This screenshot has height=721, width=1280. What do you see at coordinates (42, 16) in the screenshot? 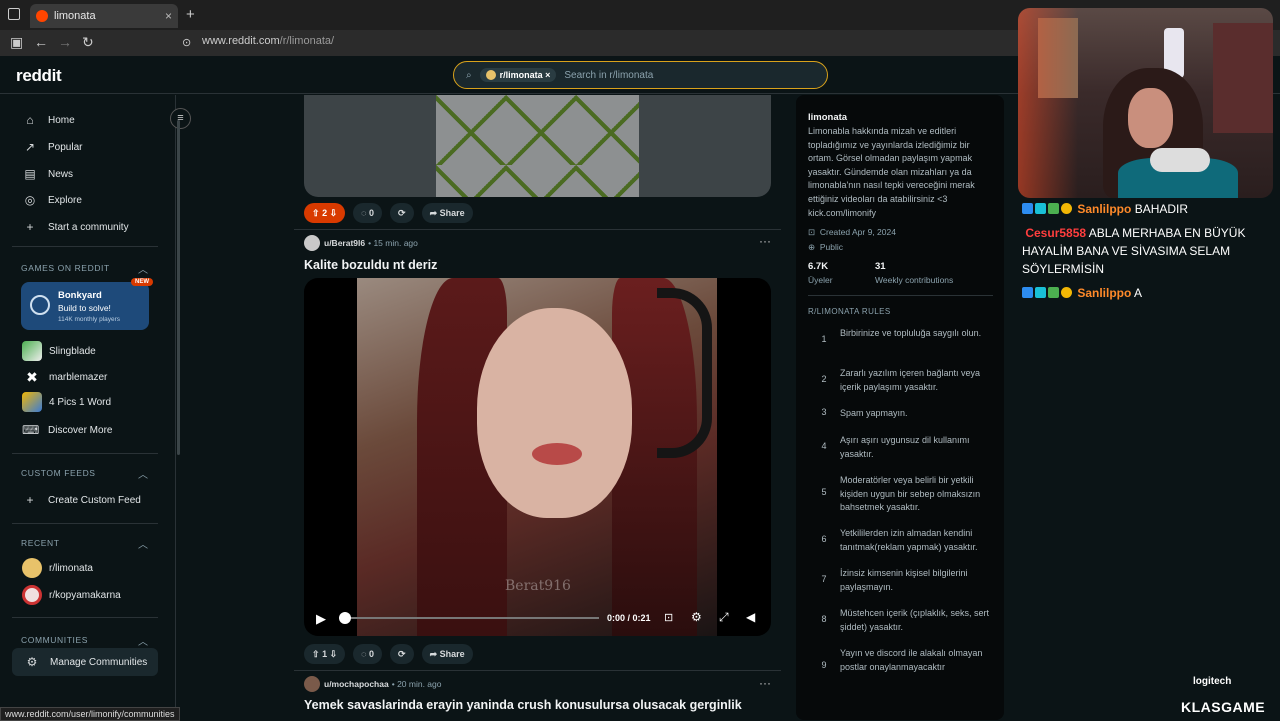
I see `reddit-favicon-icon` at bounding box center [42, 16].